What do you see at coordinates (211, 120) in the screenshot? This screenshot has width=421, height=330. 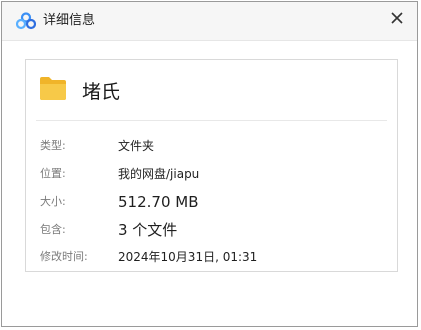 I see `divider` at bounding box center [211, 120].